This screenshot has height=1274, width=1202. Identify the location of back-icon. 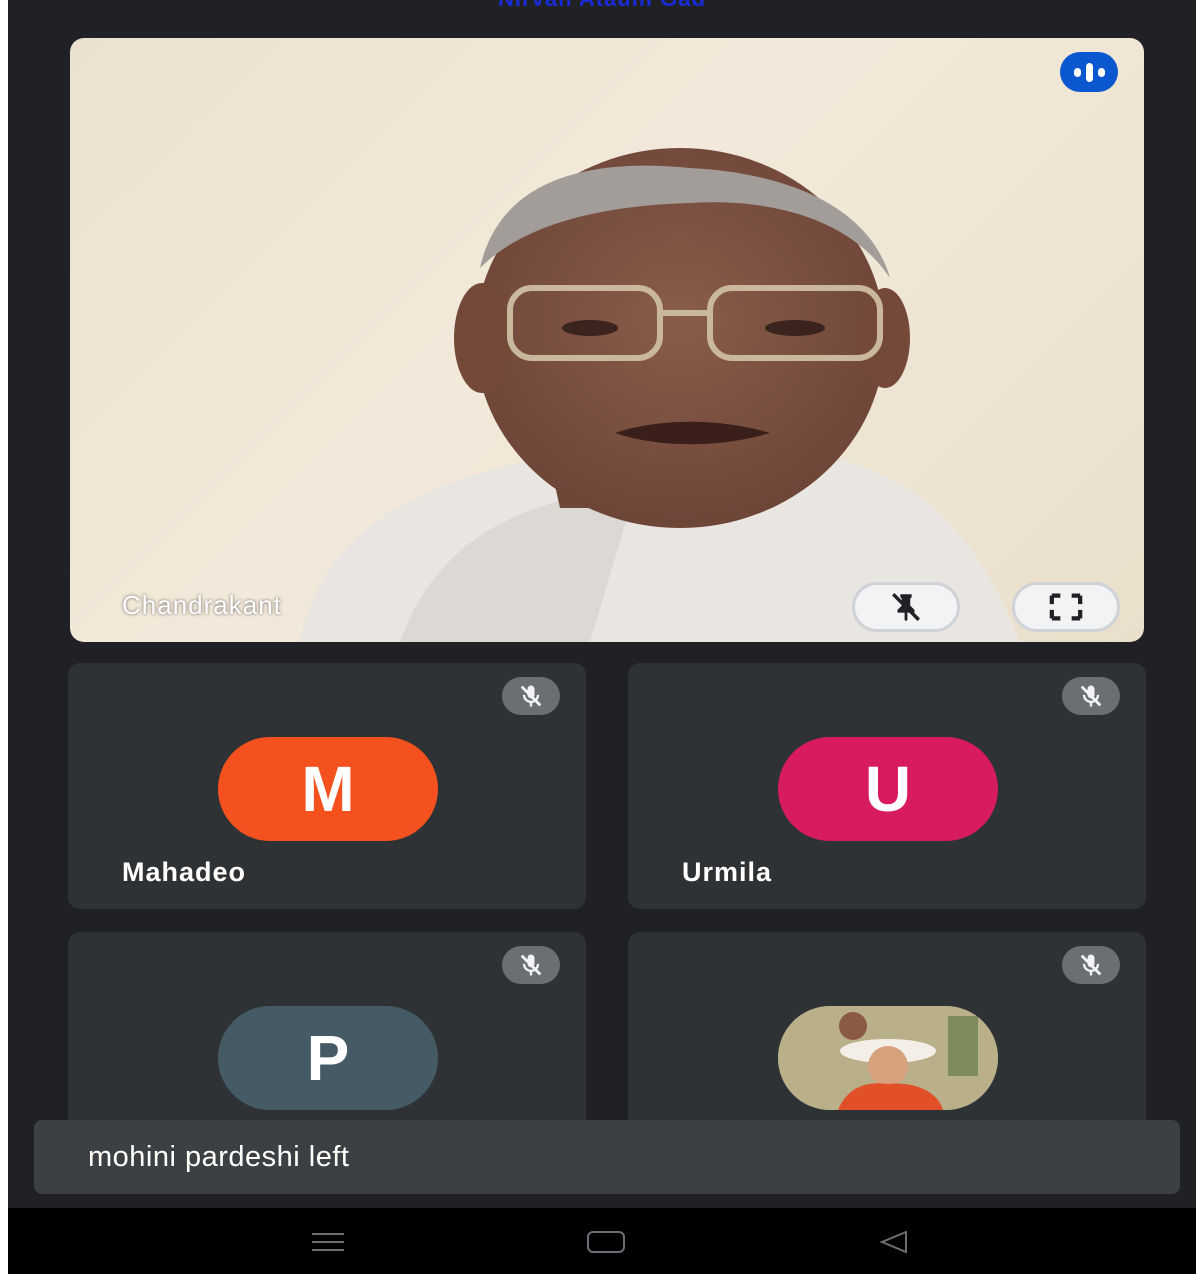
(893, 1242).